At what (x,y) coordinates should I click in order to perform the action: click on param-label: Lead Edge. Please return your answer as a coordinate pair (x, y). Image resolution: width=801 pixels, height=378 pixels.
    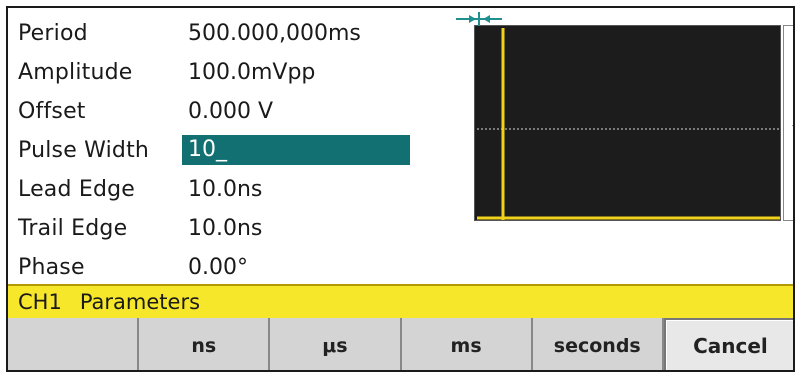
    Looking at the image, I should click on (77, 189).